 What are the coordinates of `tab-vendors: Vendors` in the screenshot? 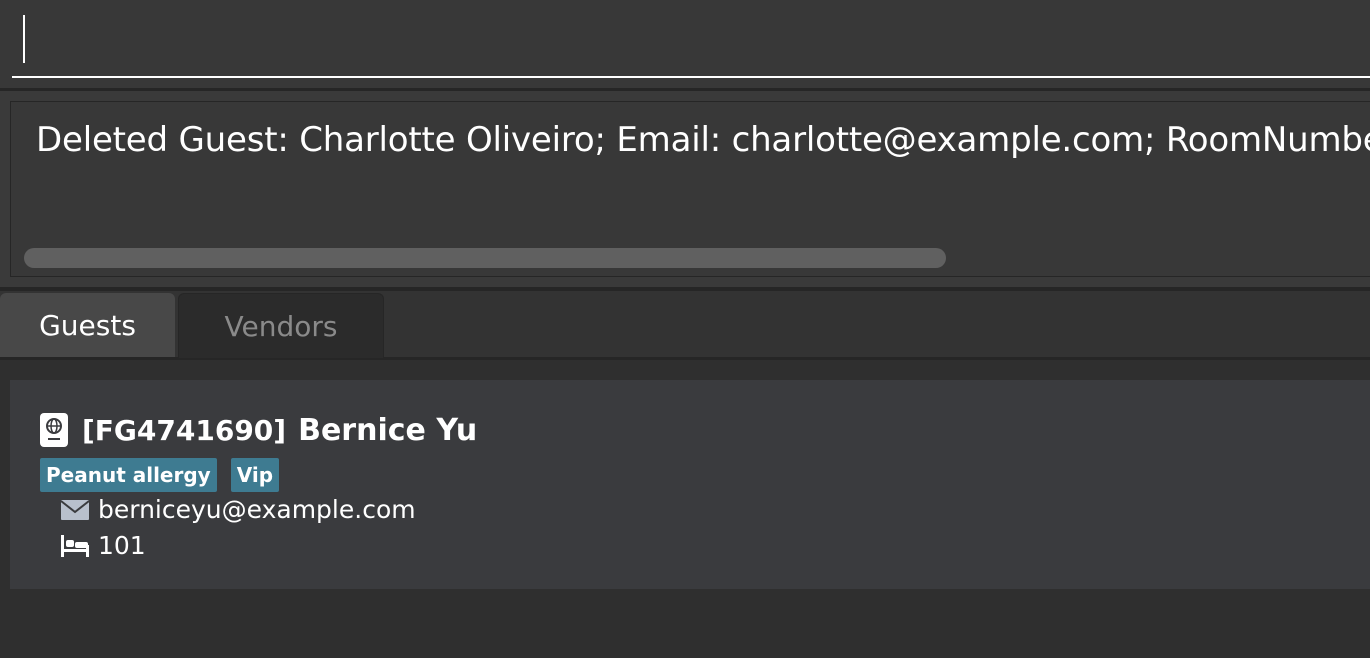 It's located at (281, 325).